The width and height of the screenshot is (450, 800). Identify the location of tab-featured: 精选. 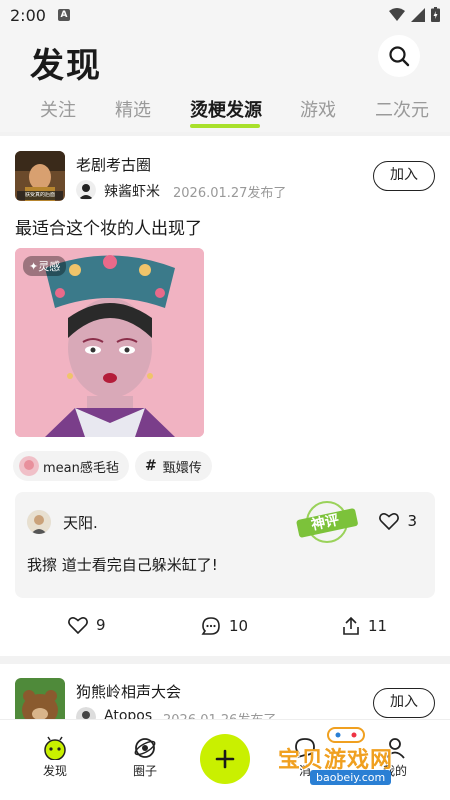
(133, 109).